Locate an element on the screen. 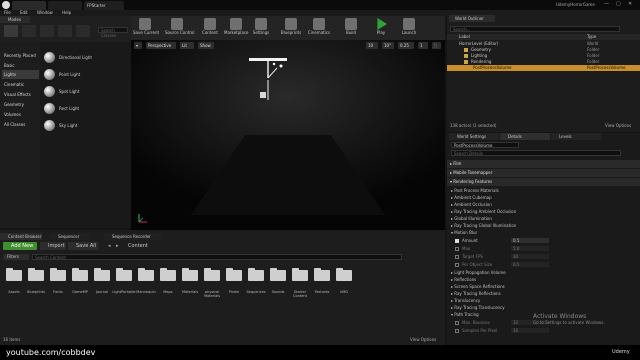 Image resolution: width=640 pixels, height=360 pixels. launch-button: Launch is located at coordinates (409, 28).